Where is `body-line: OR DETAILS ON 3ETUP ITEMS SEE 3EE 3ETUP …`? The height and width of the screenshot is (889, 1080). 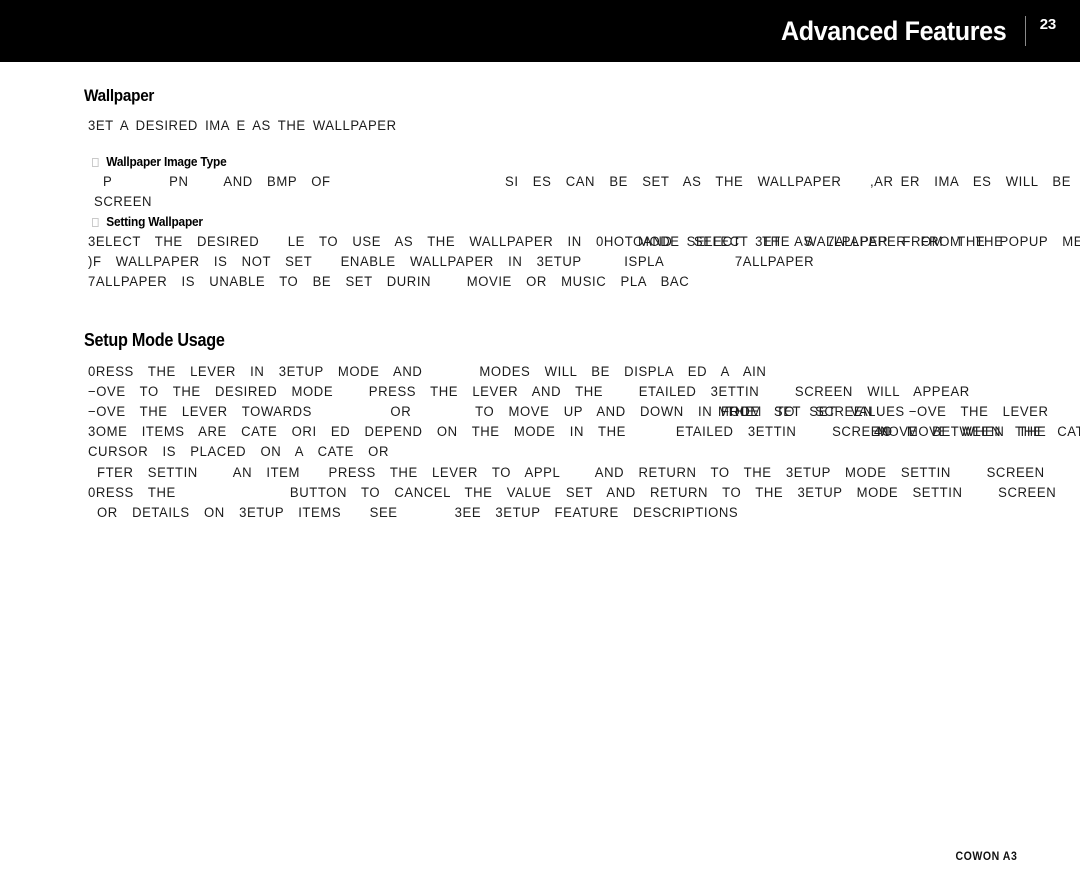 body-line: OR DETAILS ON 3ETUP ITEMS SEE 3EE 3ETUP … is located at coordinates (418, 512).